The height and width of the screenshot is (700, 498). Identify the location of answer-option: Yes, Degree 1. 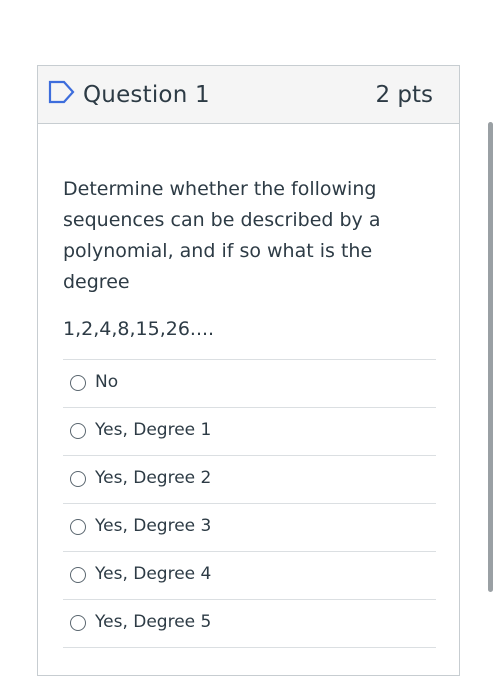
(249, 432).